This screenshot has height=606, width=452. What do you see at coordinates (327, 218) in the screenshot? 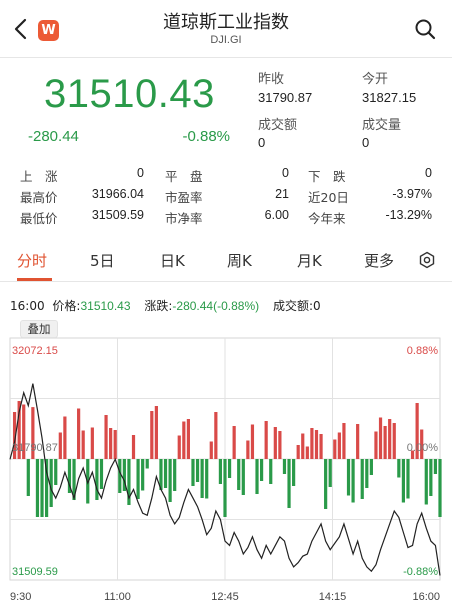
I see `stat-ytd-label: 今年来` at bounding box center [327, 218].